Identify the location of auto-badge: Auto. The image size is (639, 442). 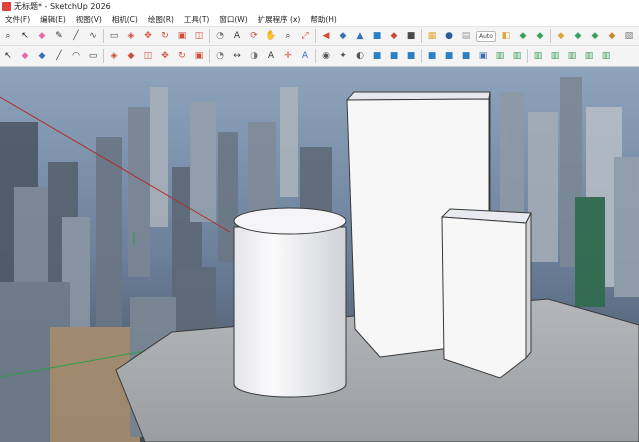
(486, 36).